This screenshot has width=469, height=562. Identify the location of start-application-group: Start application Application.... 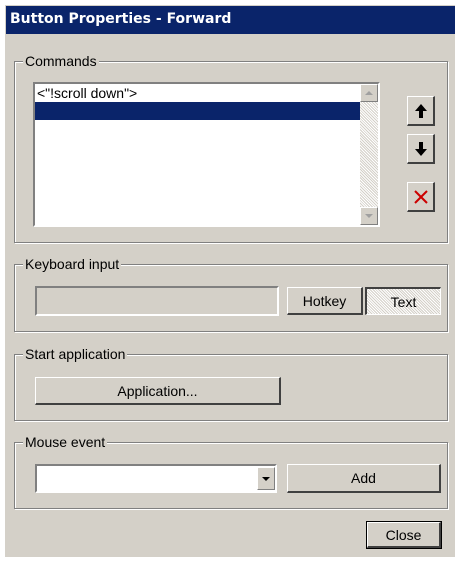
(231, 383).